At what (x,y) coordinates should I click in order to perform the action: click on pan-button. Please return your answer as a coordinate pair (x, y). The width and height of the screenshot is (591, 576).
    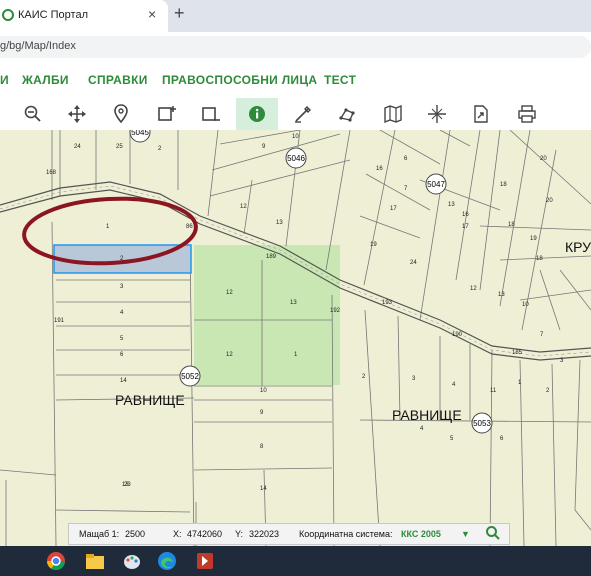
    Looking at the image, I should click on (77, 114).